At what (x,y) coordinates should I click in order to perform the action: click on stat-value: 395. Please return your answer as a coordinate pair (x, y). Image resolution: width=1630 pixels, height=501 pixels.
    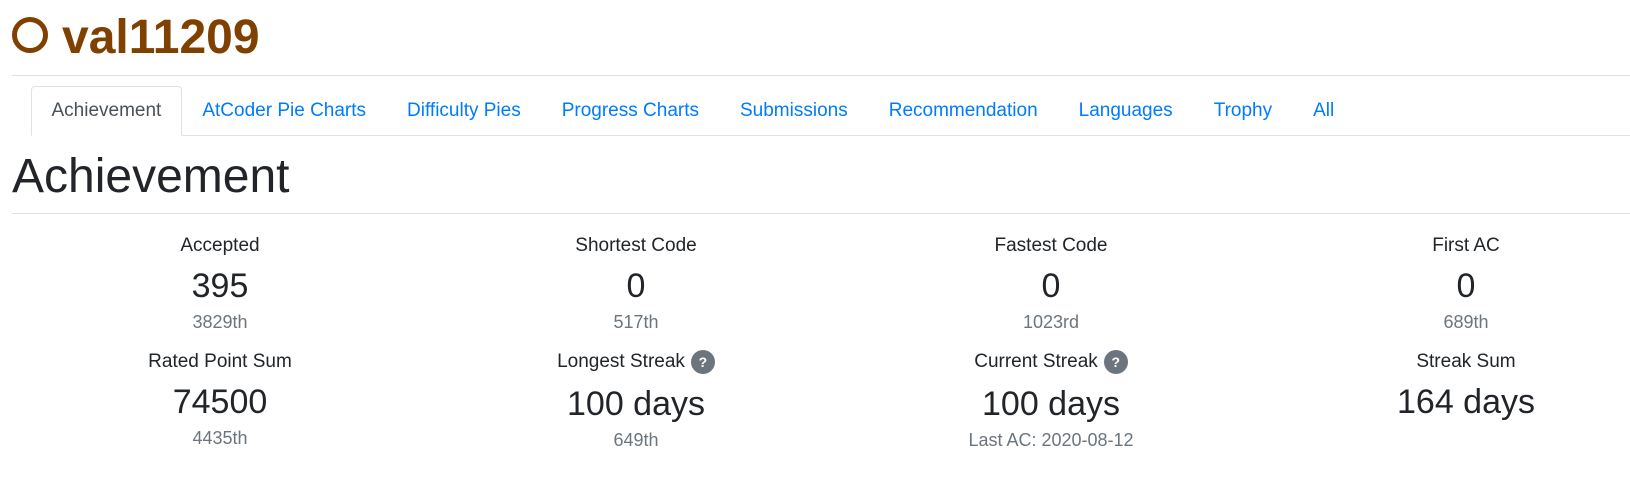
    Looking at the image, I should click on (220, 286).